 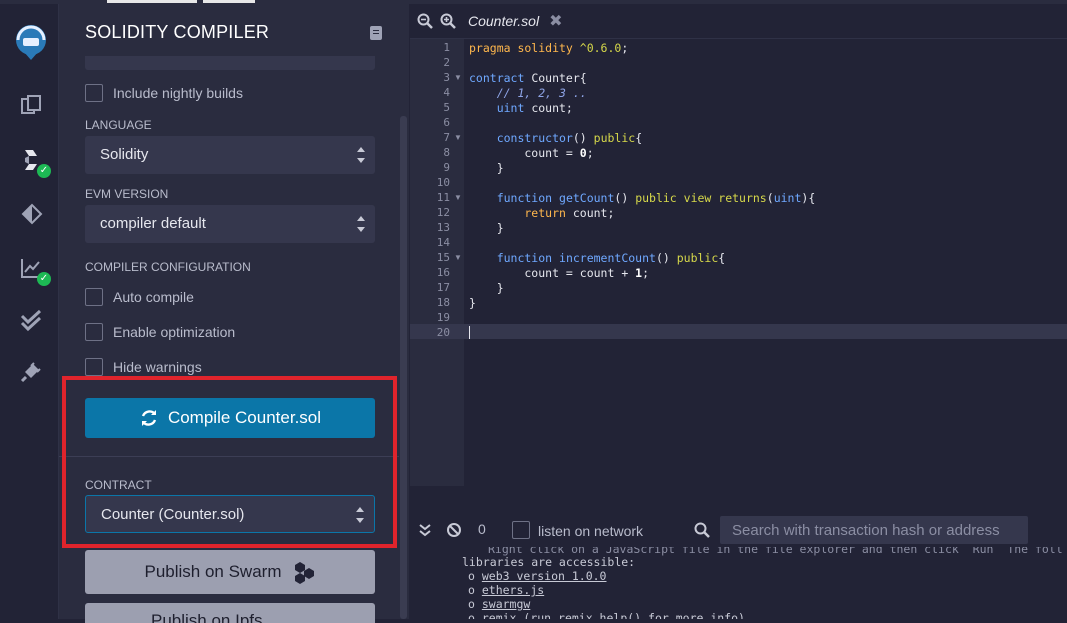 I want to click on code-line: // 1, 2, 3 .., so click(x=528, y=93).